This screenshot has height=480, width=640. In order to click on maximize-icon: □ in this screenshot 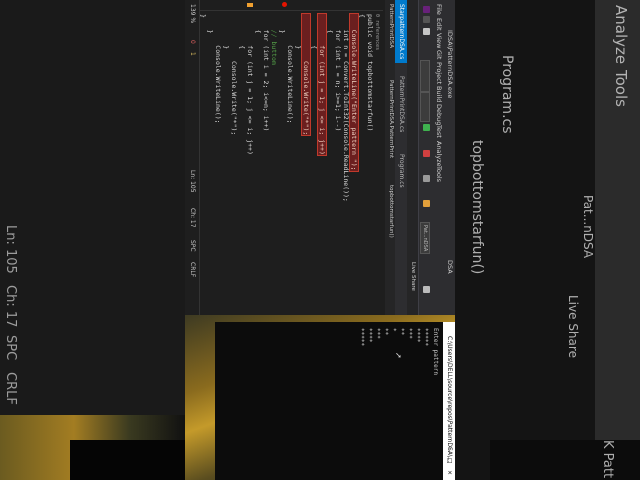, I will do `click(449, 461)`.